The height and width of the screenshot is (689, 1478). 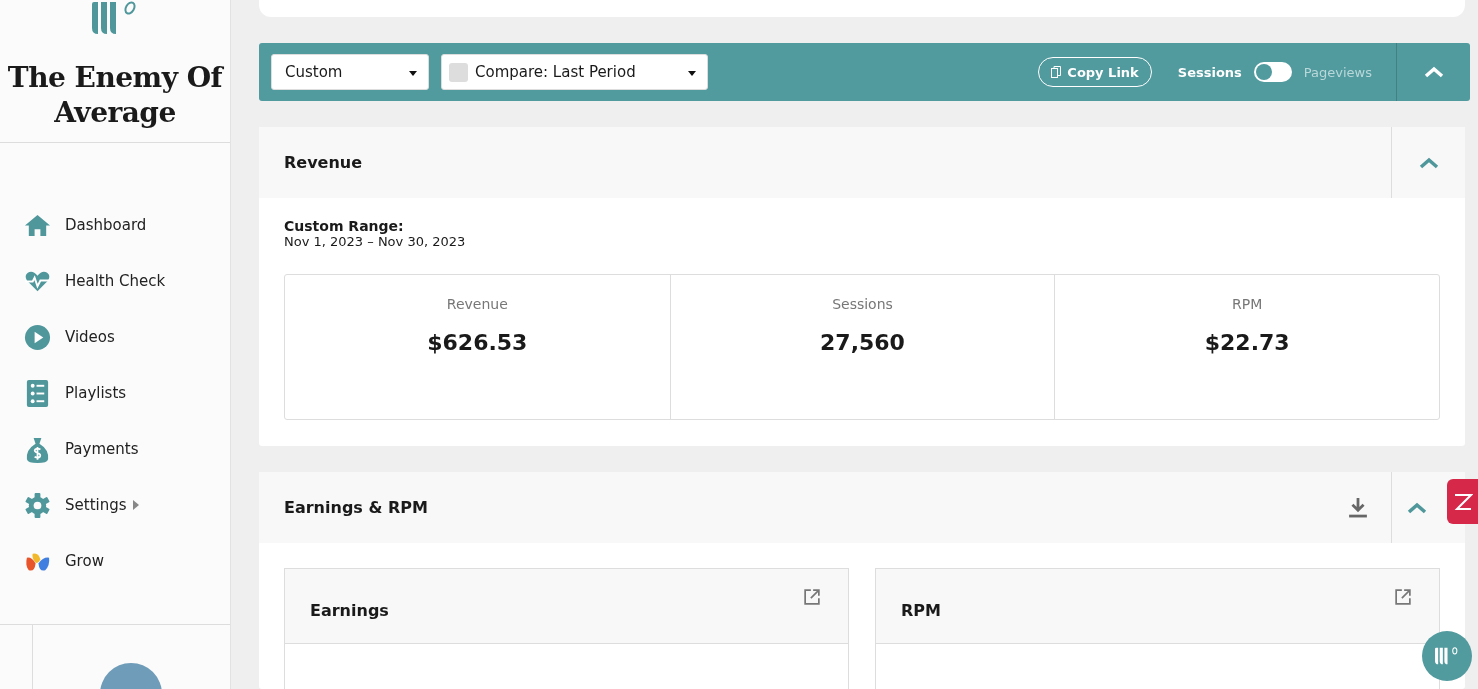 What do you see at coordinates (862, 304) in the screenshot?
I see `stat-label: Sessions` at bounding box center [862, 304].